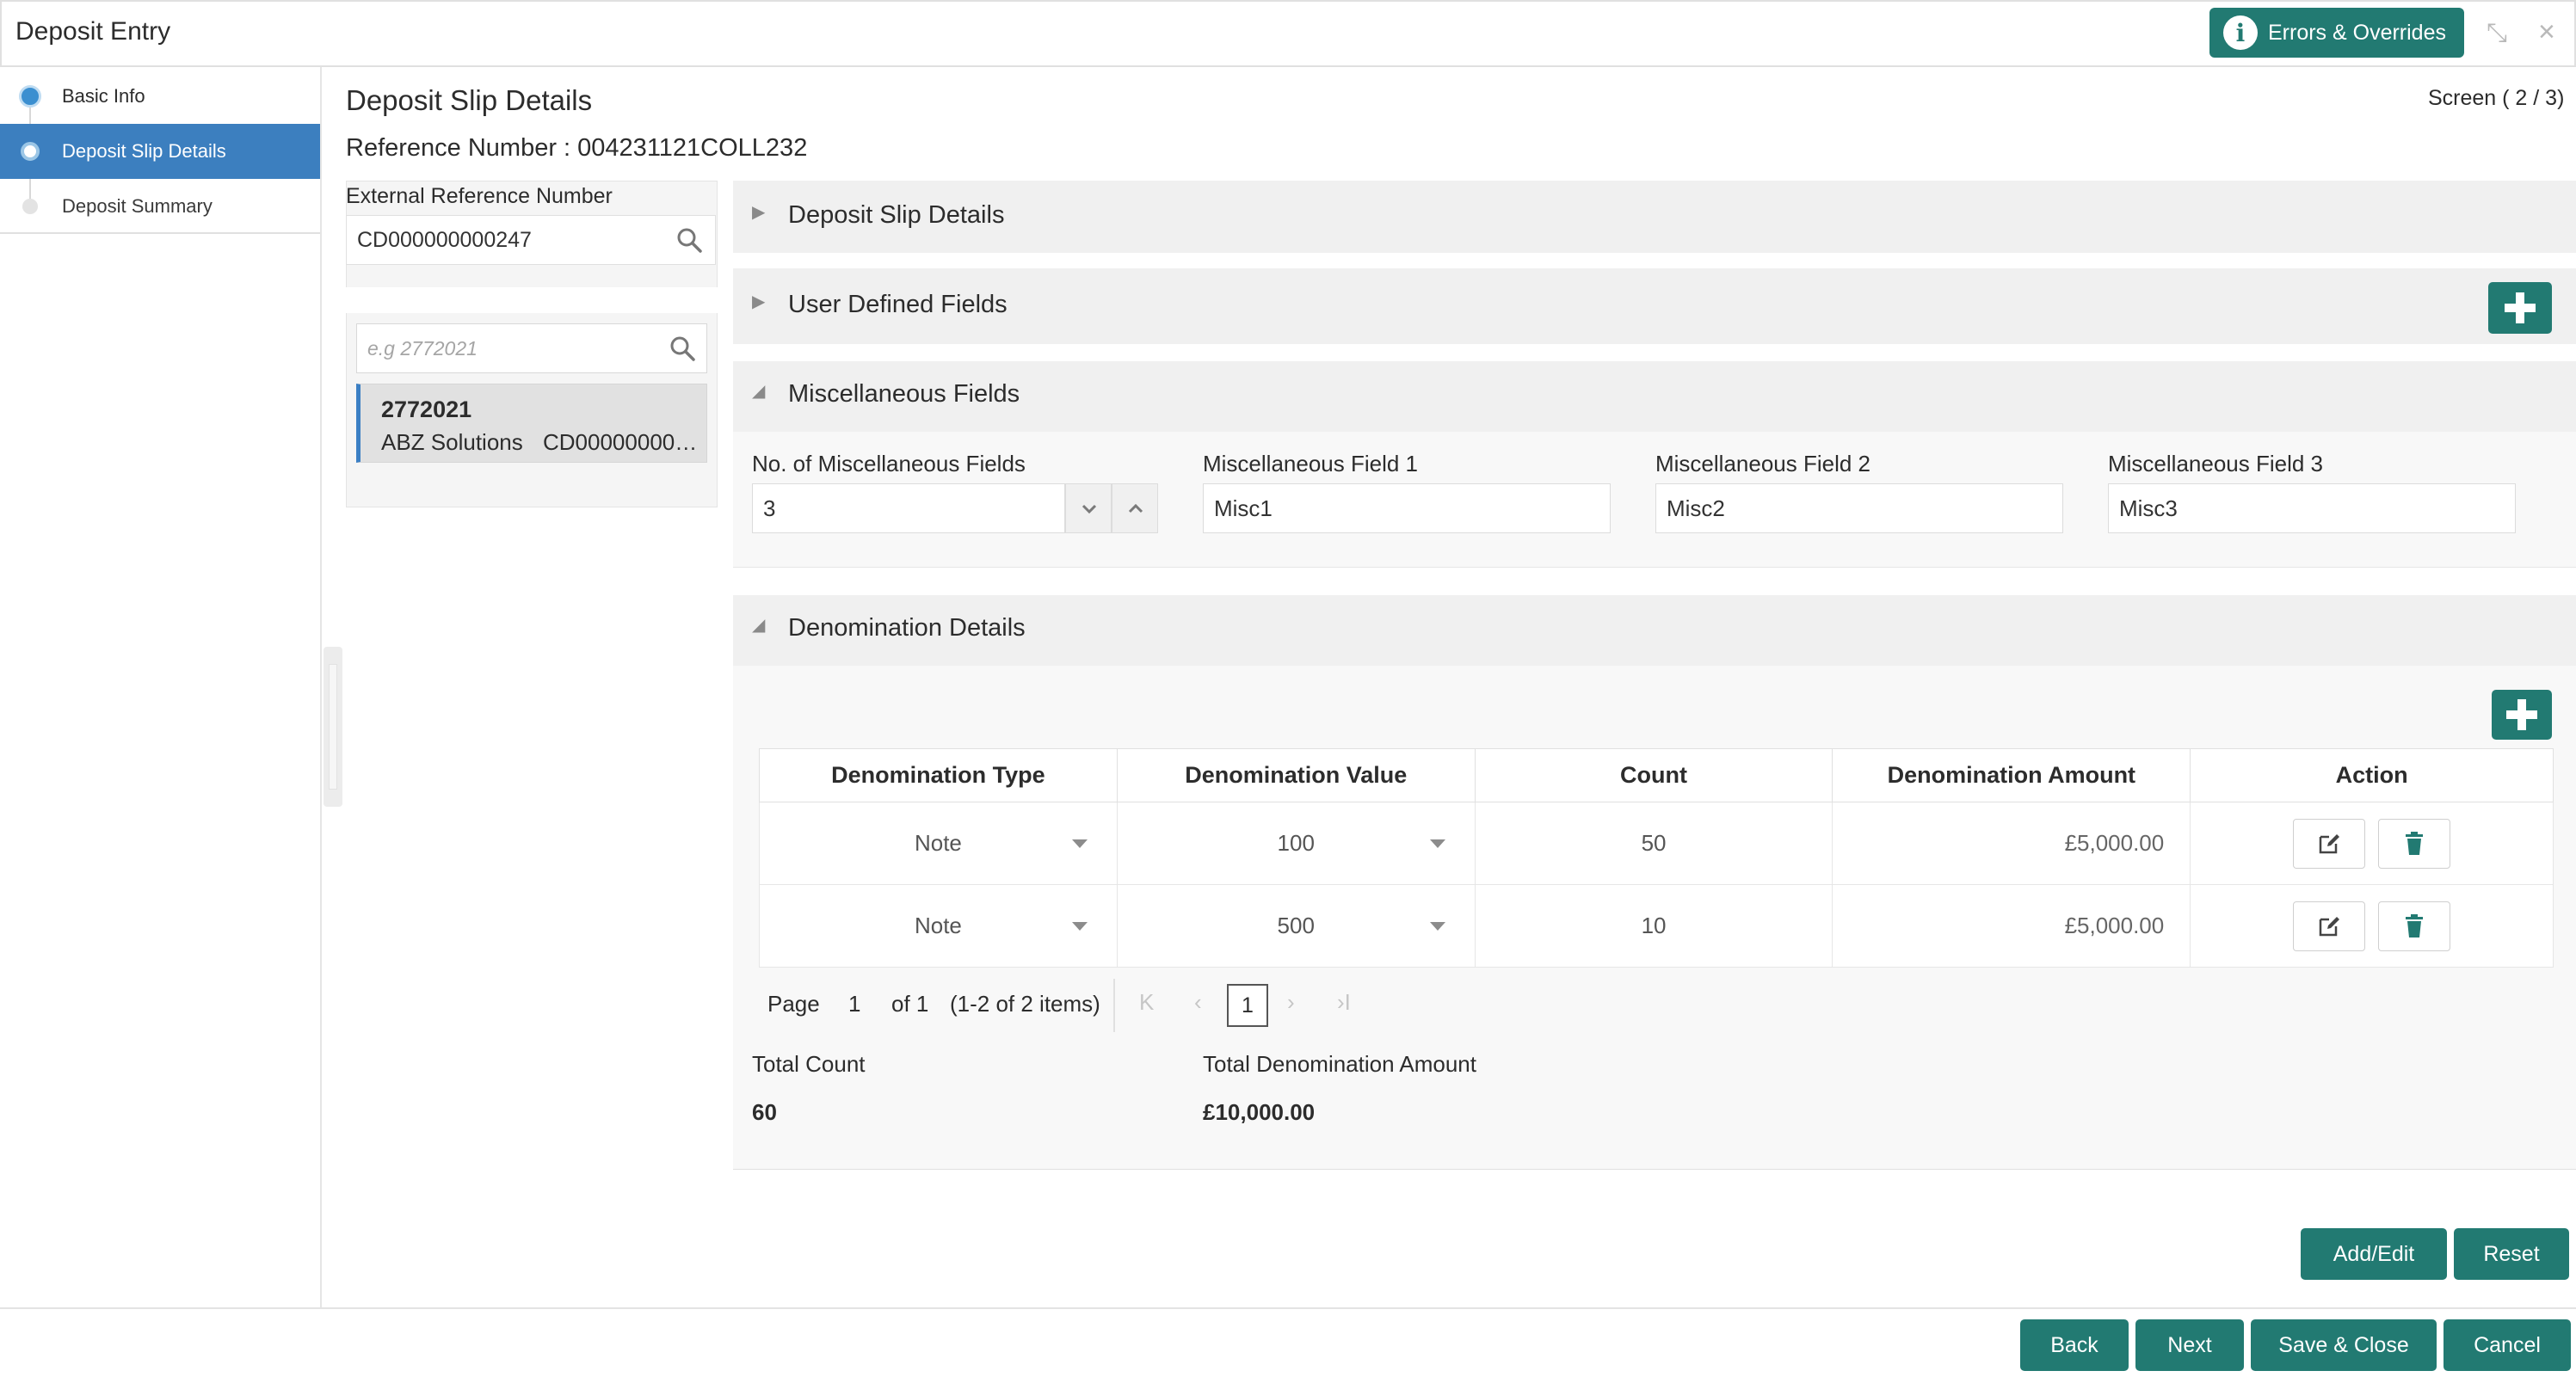  I want to click on first-page-icon: K, so click(1146, 1002).